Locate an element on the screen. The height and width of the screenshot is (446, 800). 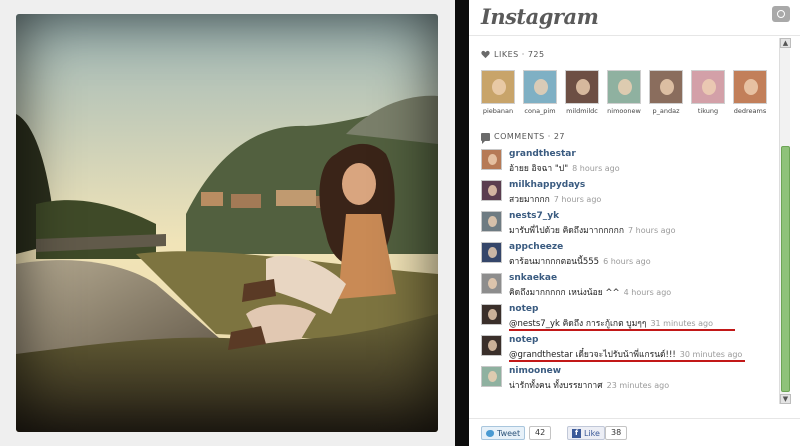
comment-text: ตาร้อนมากกกตอนนี้555 is located at coordinates (554, 262).